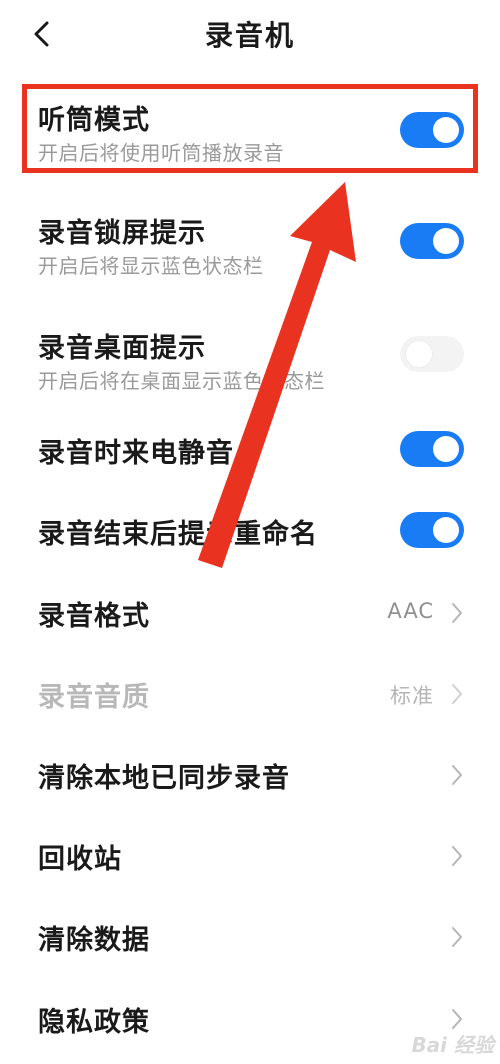 The width and height of the screenshot is (500, 1064). Describe the element at coordinates (250, 132) in the screenshot. I see `setting-earpiece-mode: 听筒模式 开启后将使用听筒播放录音` at that location.